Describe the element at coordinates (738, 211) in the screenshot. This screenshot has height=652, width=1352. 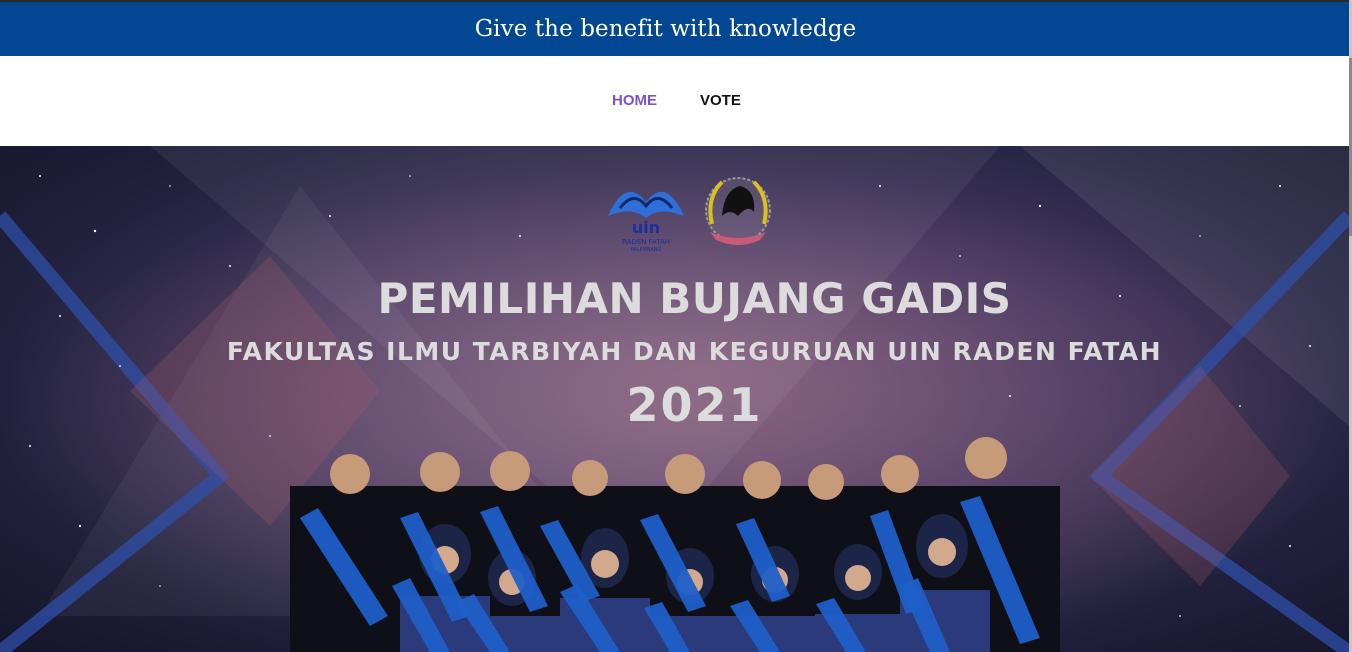
I see `bujang-gadis-emblem` at that location.